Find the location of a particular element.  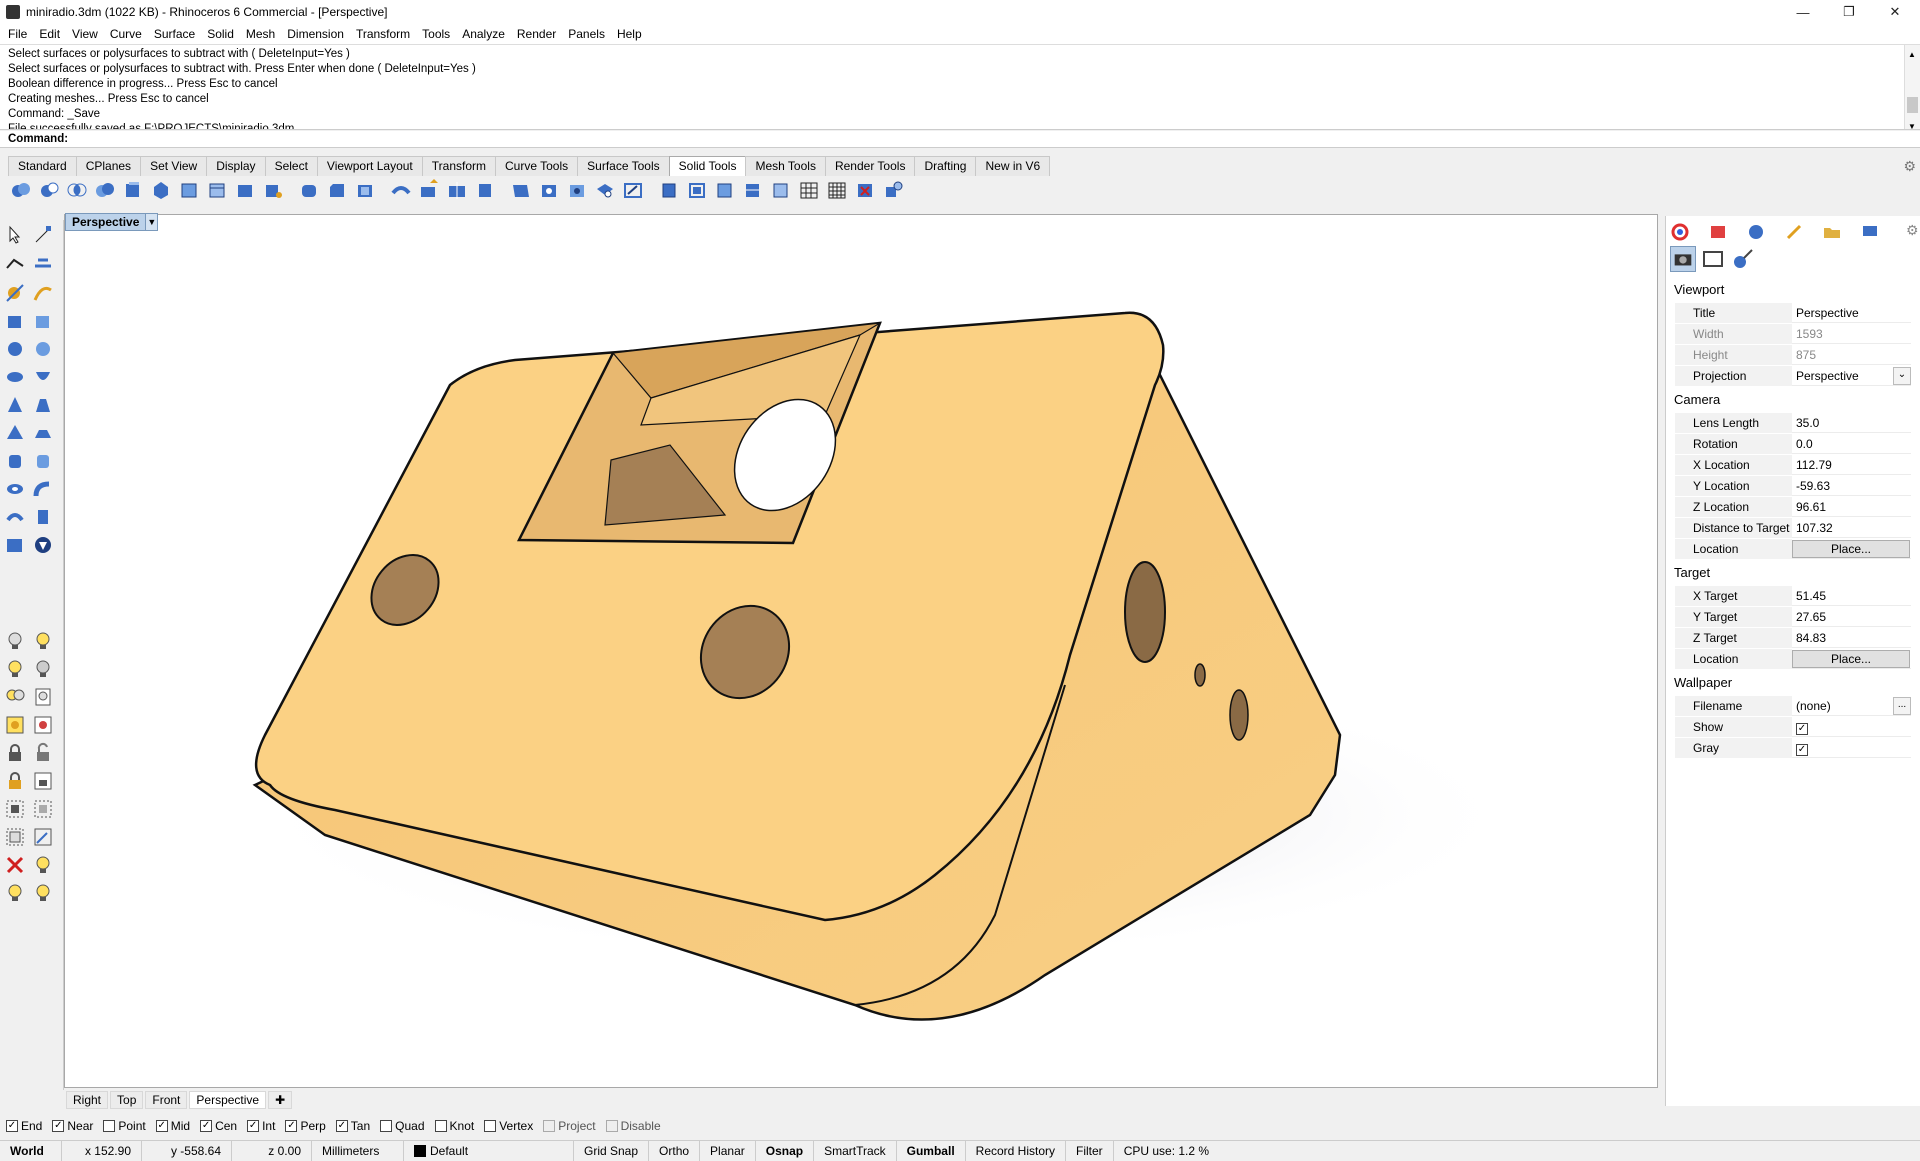

mesh-grid-dense-icon is located at coordinates (837, 190).